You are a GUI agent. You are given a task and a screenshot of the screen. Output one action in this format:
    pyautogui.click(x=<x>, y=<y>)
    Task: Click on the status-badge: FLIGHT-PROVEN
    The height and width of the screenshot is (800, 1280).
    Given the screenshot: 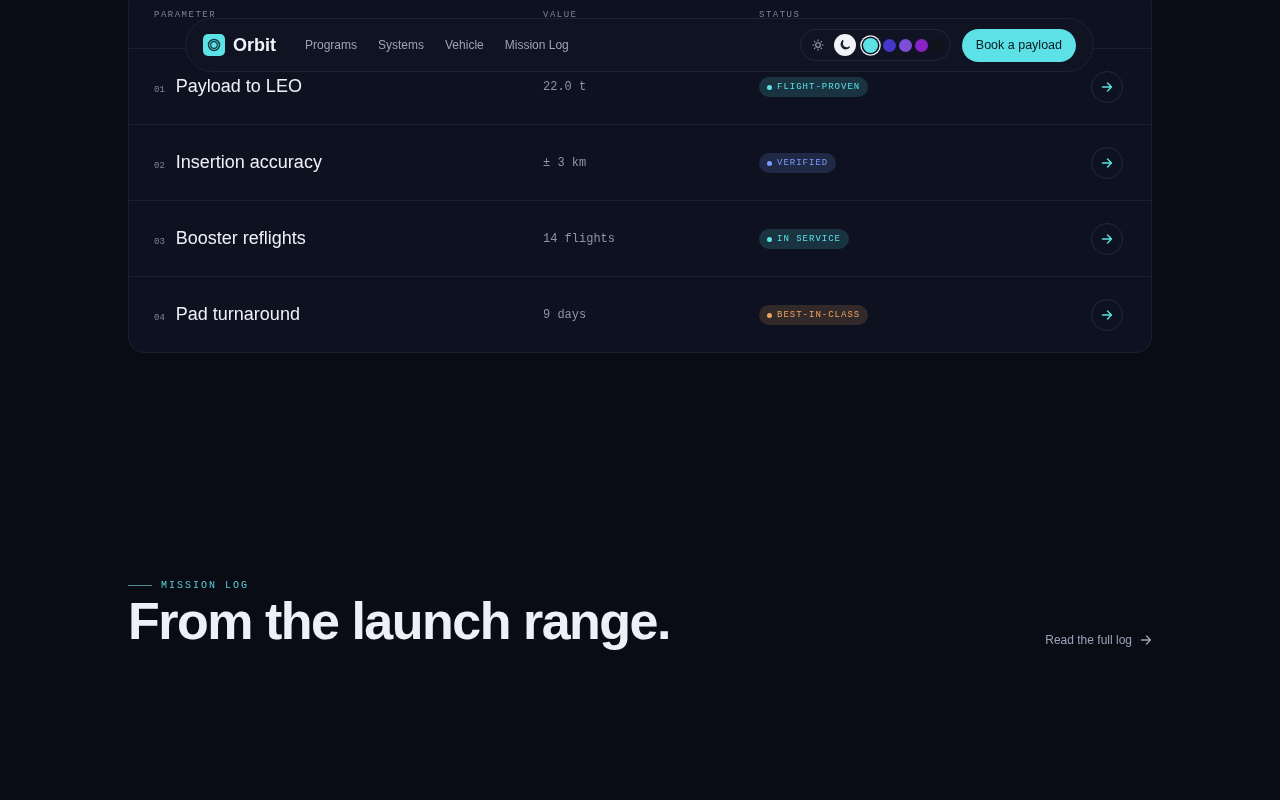 What is the action you would take?
    pyautogui.click(x=814, y=87)
    